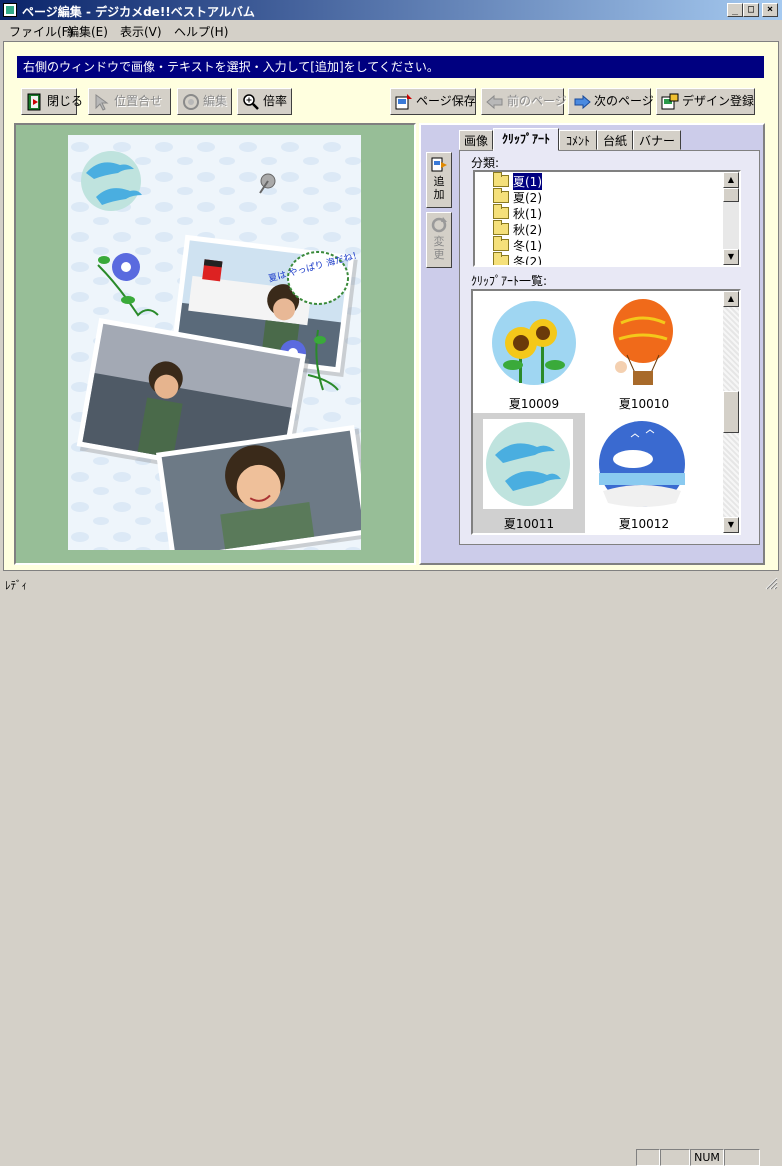 Image resolution: width=782 pixels, height=1166 pixels. I want to click on menu-edit: 編集(E), so click(87, 31).